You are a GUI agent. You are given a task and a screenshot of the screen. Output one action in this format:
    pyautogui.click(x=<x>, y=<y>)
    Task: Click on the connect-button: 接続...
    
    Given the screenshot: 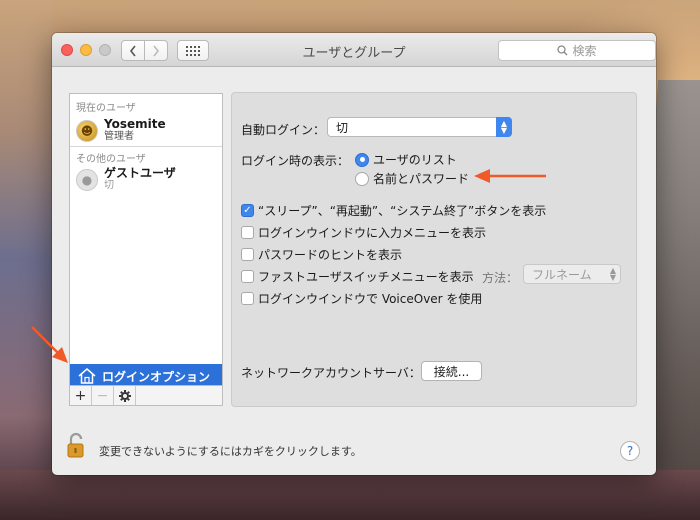 What is the action you would take?
    pyautogui.click(x=451, y=371)
    